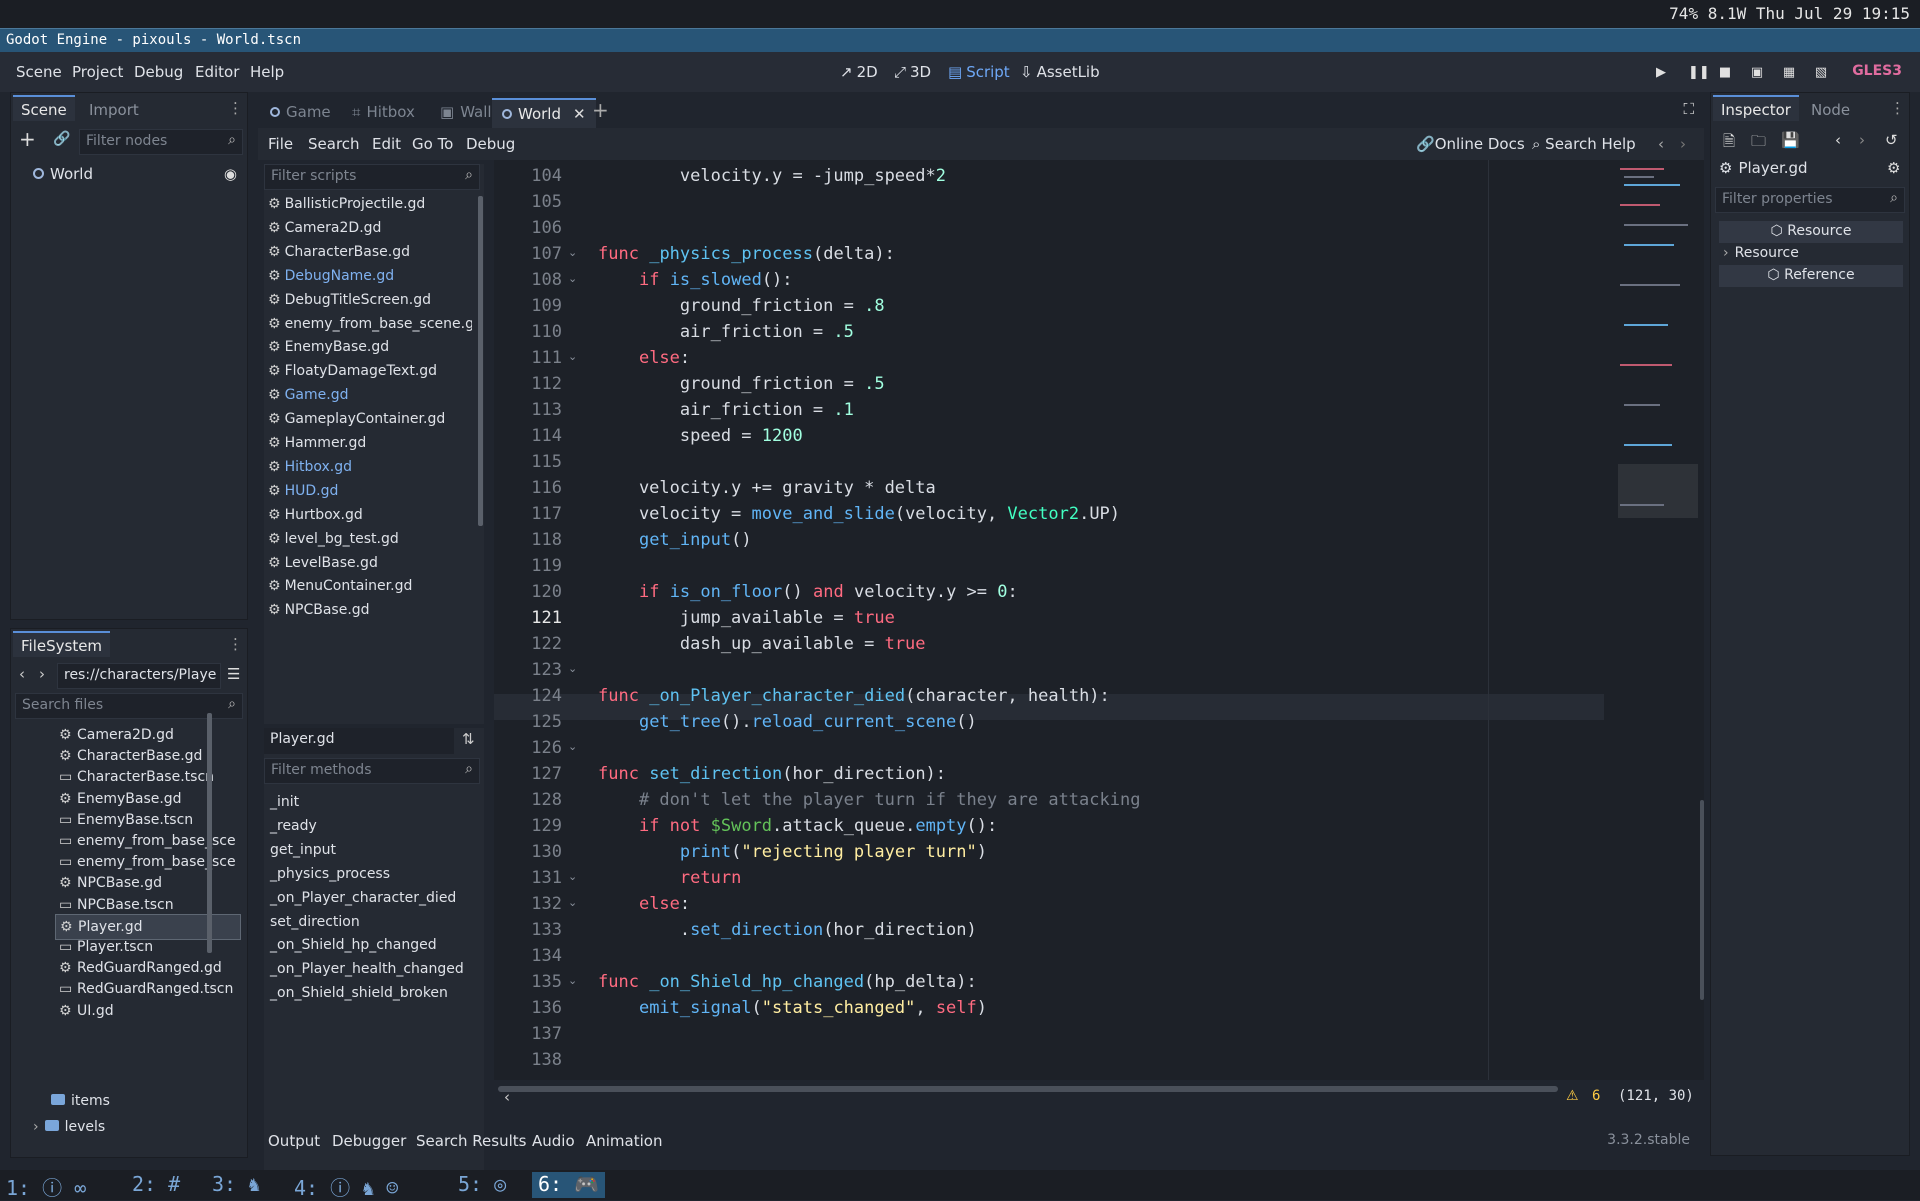 This screenshot has height=1201, width=1920. I want to click on tab-wall: ▣ Wall, so click(466, 113).